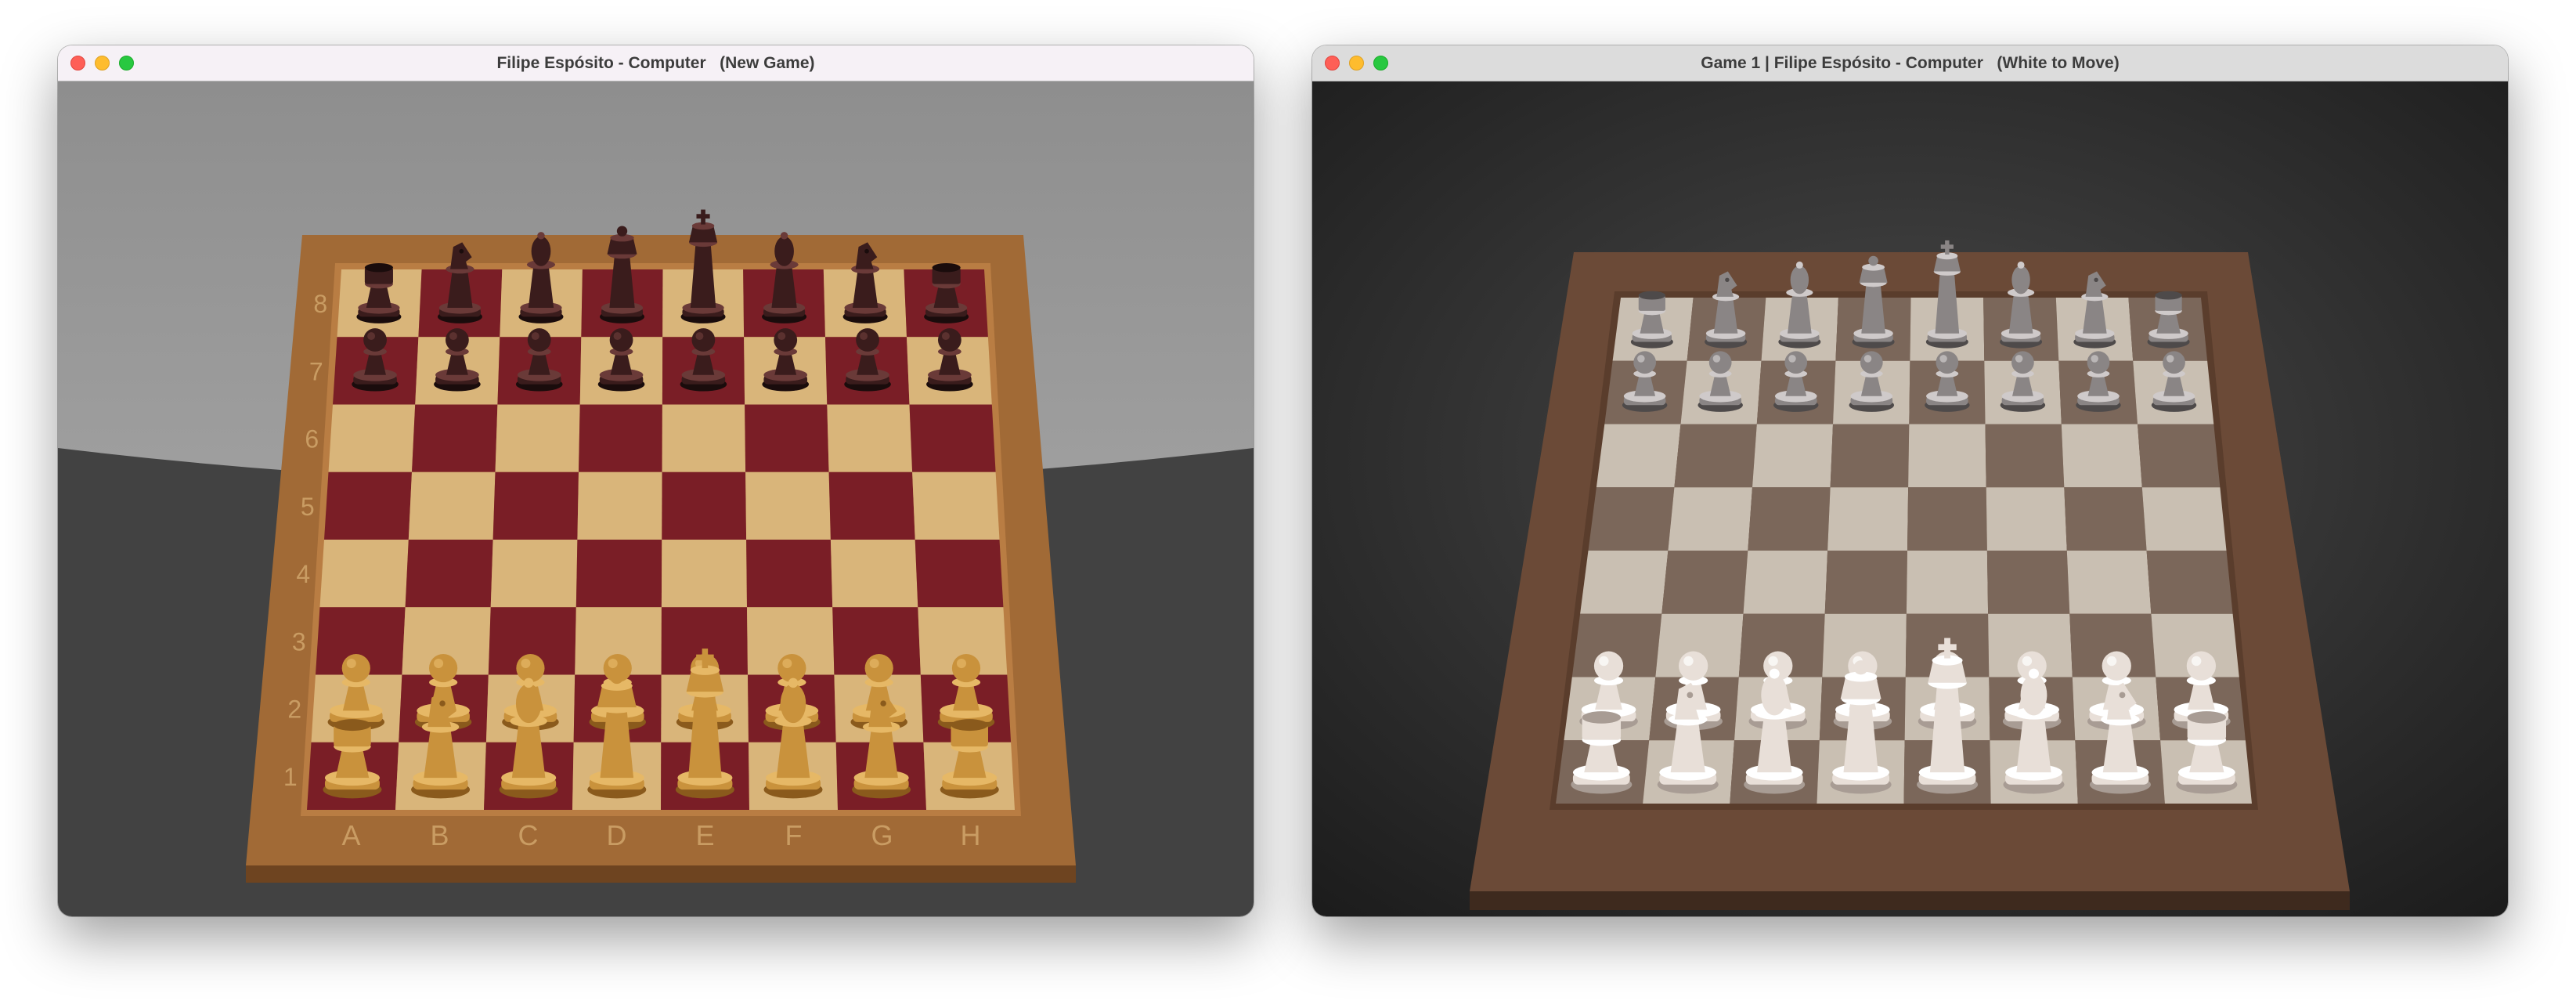 This screenshot has width=2576, height=1008. I want to click on file-label: B, so click(440, 835).